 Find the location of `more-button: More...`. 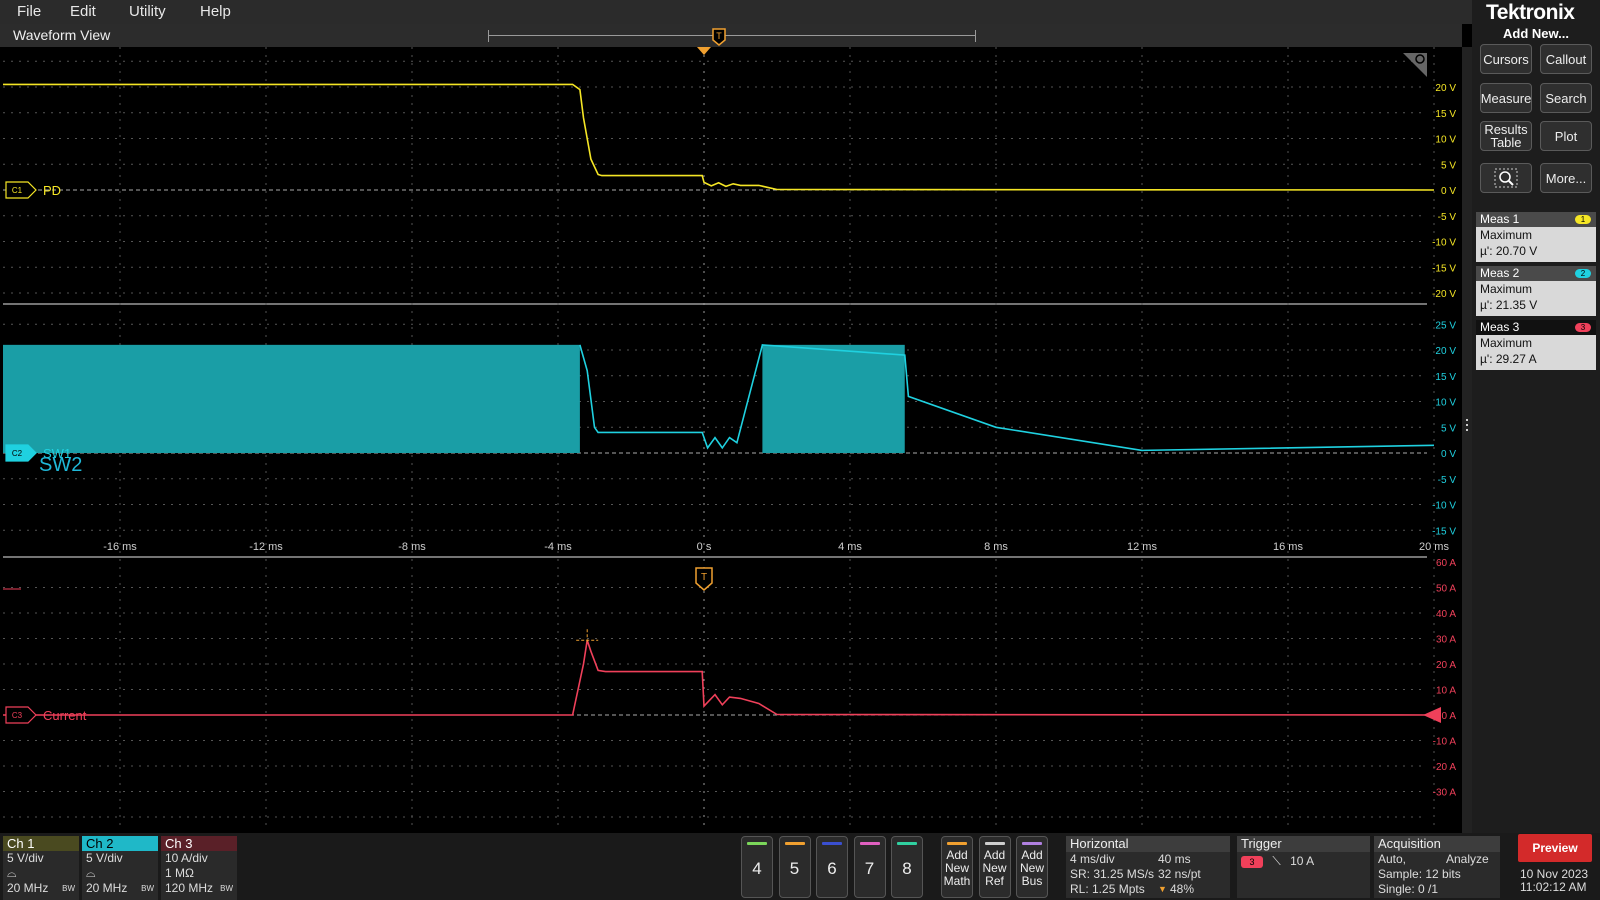

more-button: More... is located at coordinates (1566, 178).